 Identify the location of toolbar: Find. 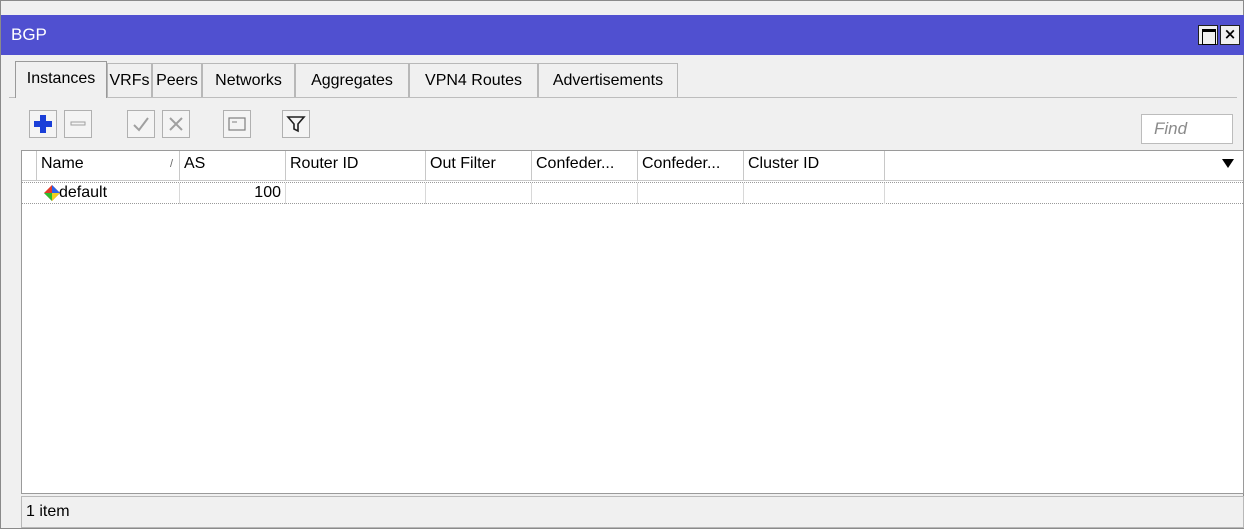
(623, 122).